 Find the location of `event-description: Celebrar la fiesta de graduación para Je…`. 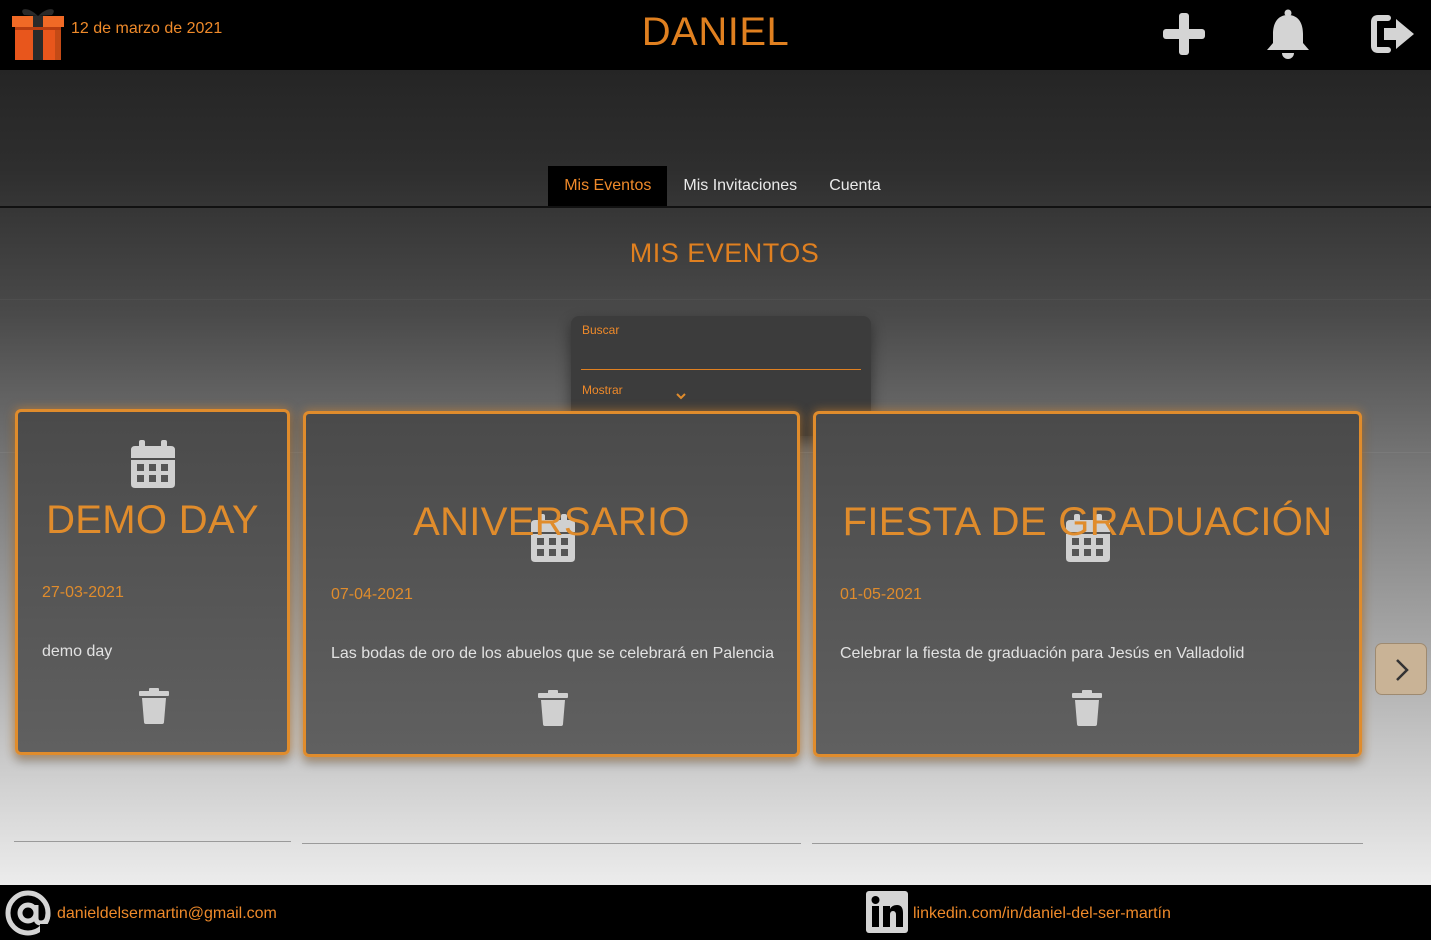

event-description: Celebrar la fiesta de graduación para Je… is located at coordinates (1042, 653).